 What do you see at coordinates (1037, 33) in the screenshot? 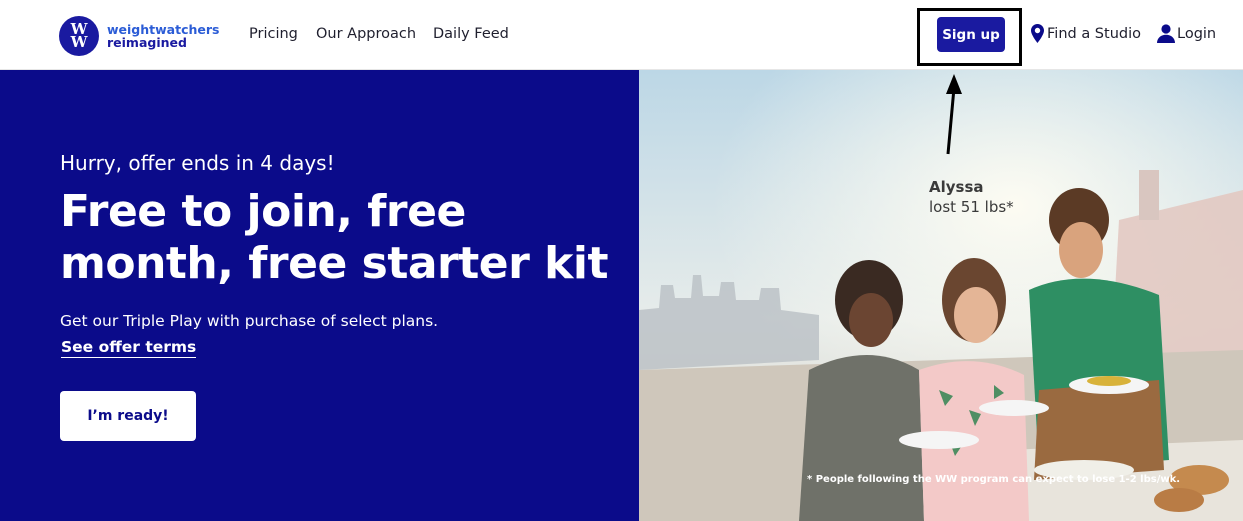
I see `location-pin-icon` at bounding box center [1037, 33].